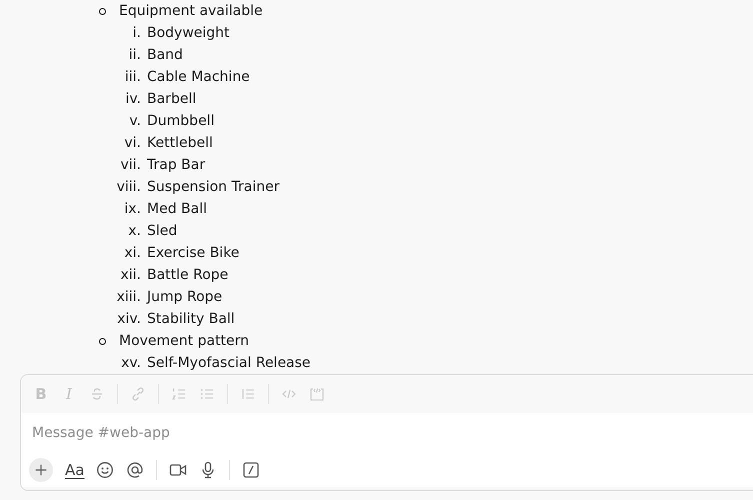 This screenshot has width=753, height=500. What do you see at coordinates (132, 253) in the screenshot?
I see `list-number: xi.` at bounding box center [132, 253].